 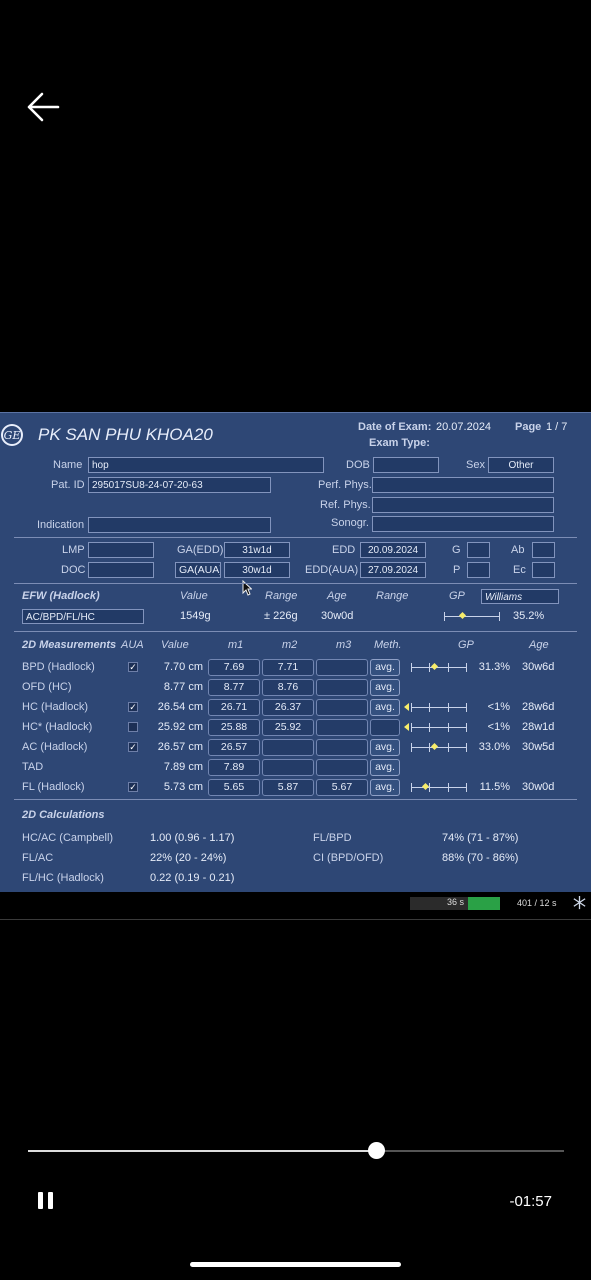 What do you see at coordinates (579, 902) in the screenshot?
I see `snowflake-icon` at bounding box center [579, 902].